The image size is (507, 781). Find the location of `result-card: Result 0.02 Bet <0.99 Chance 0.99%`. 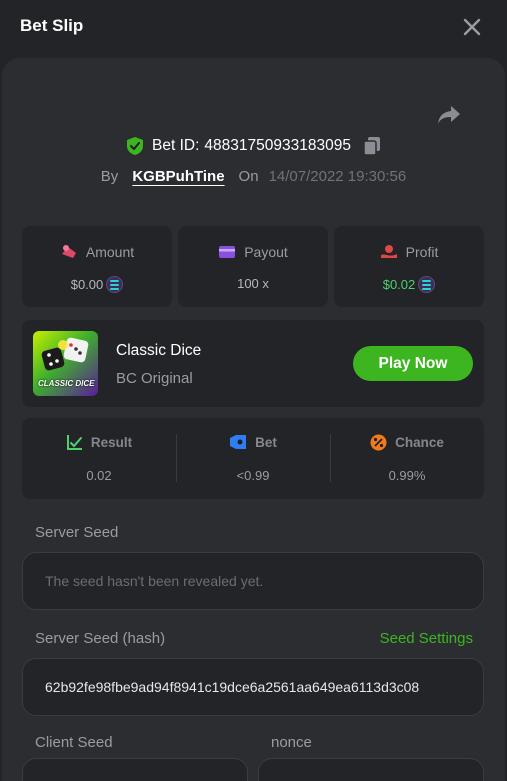

result-card: Result 0.02 Bet <0.99 Chance 0.99% is located at coordinates (253, 458).